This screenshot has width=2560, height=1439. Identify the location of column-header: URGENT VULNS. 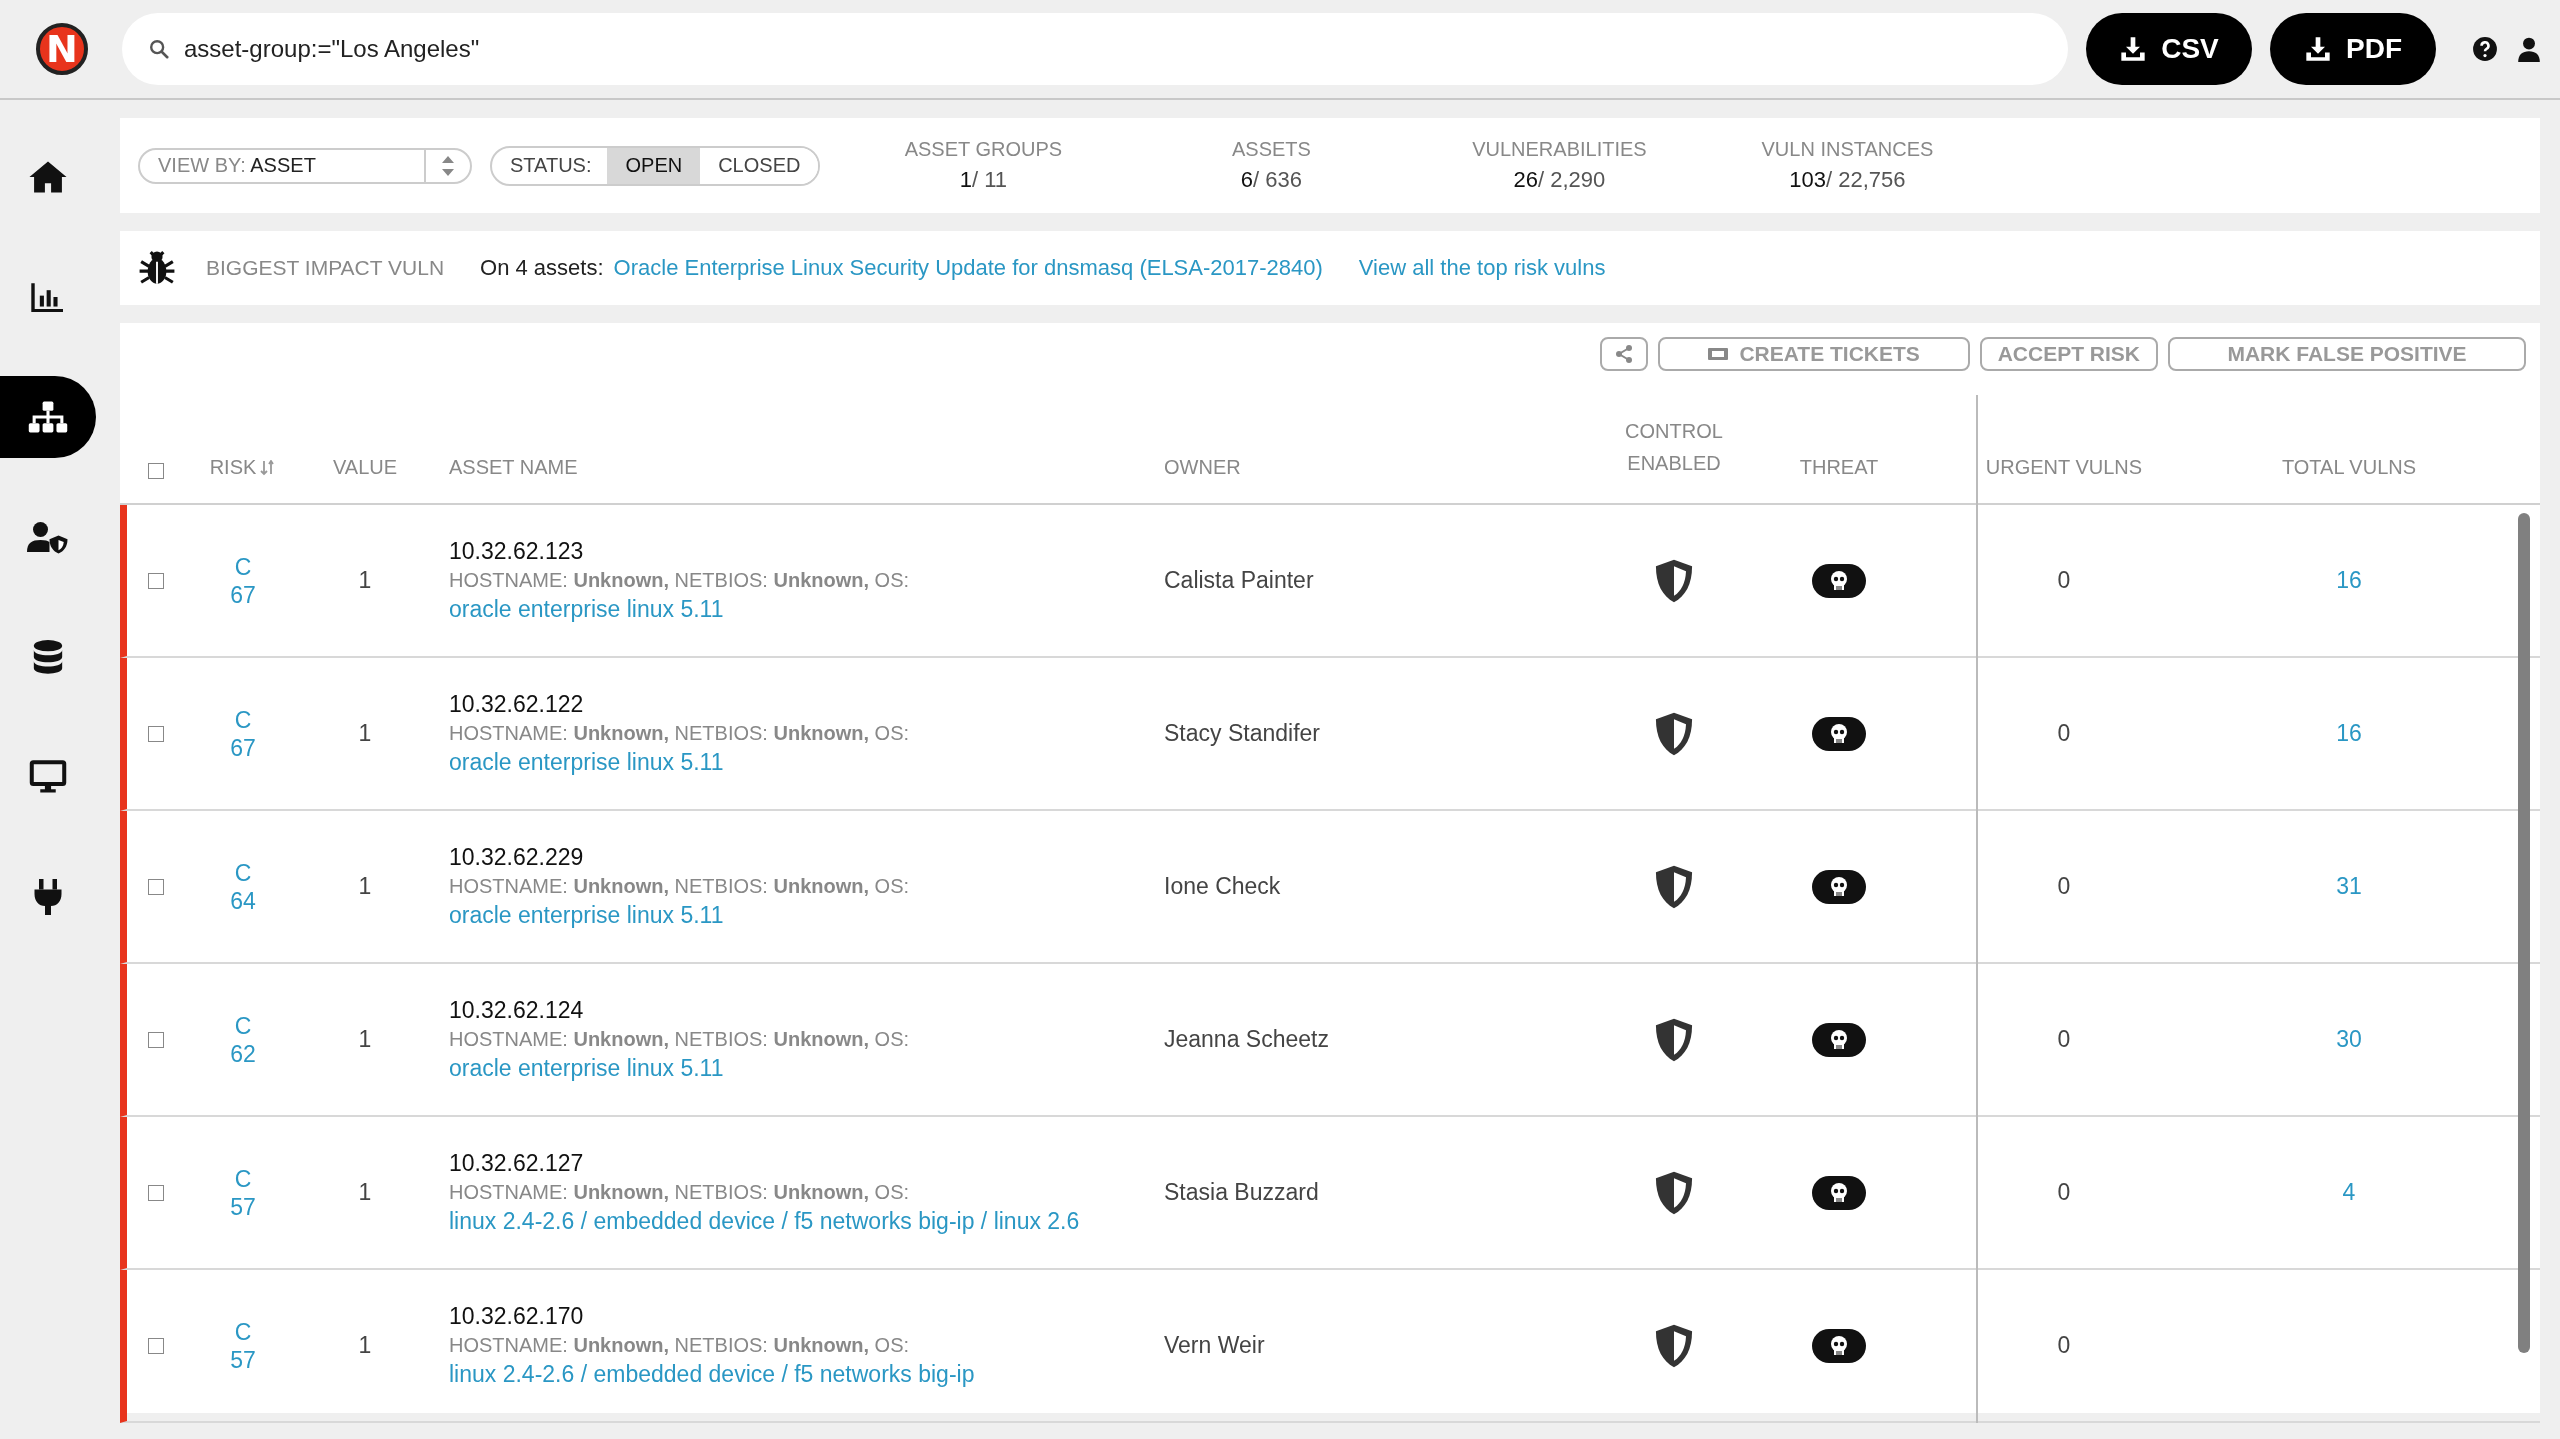
(2064, 467).